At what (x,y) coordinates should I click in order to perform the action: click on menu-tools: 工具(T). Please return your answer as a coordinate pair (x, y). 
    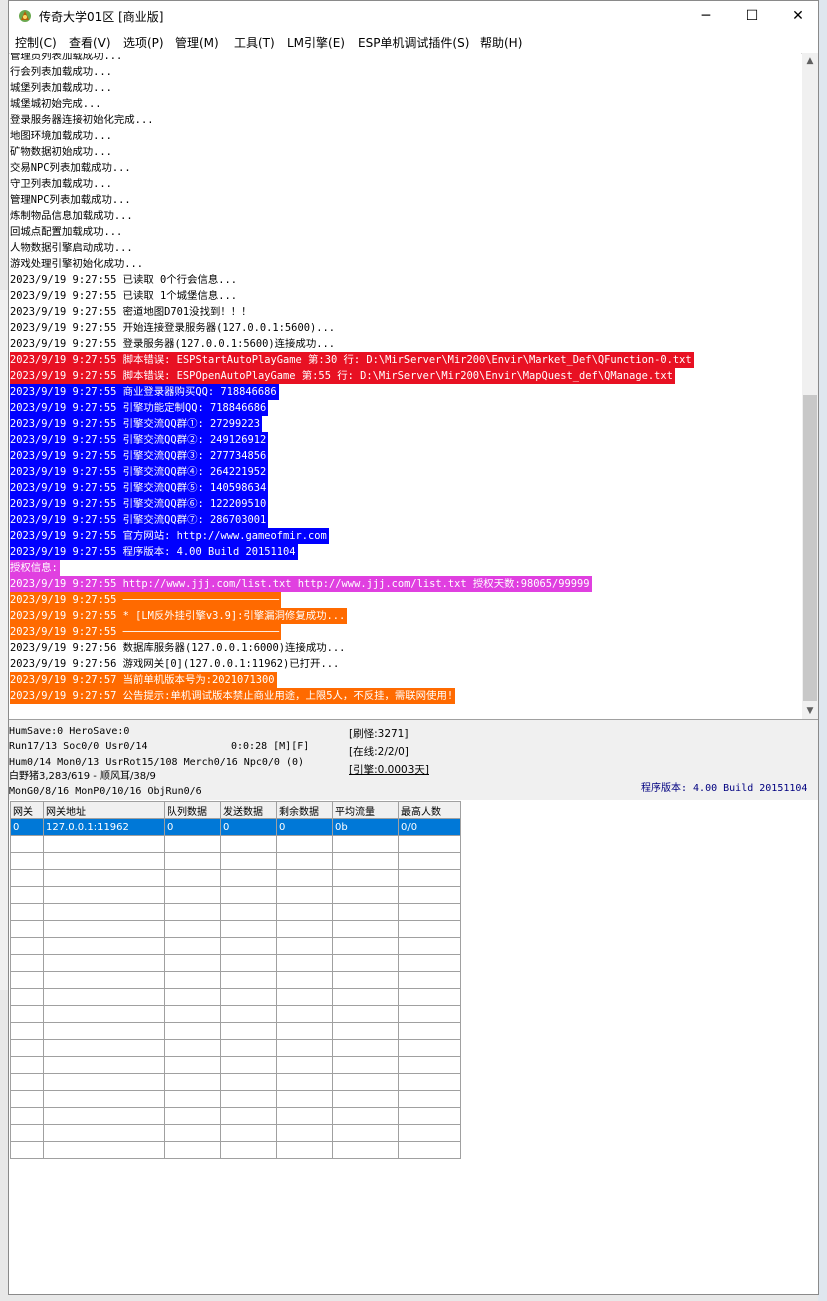
    Looking at the image, I should click on (254, 42).